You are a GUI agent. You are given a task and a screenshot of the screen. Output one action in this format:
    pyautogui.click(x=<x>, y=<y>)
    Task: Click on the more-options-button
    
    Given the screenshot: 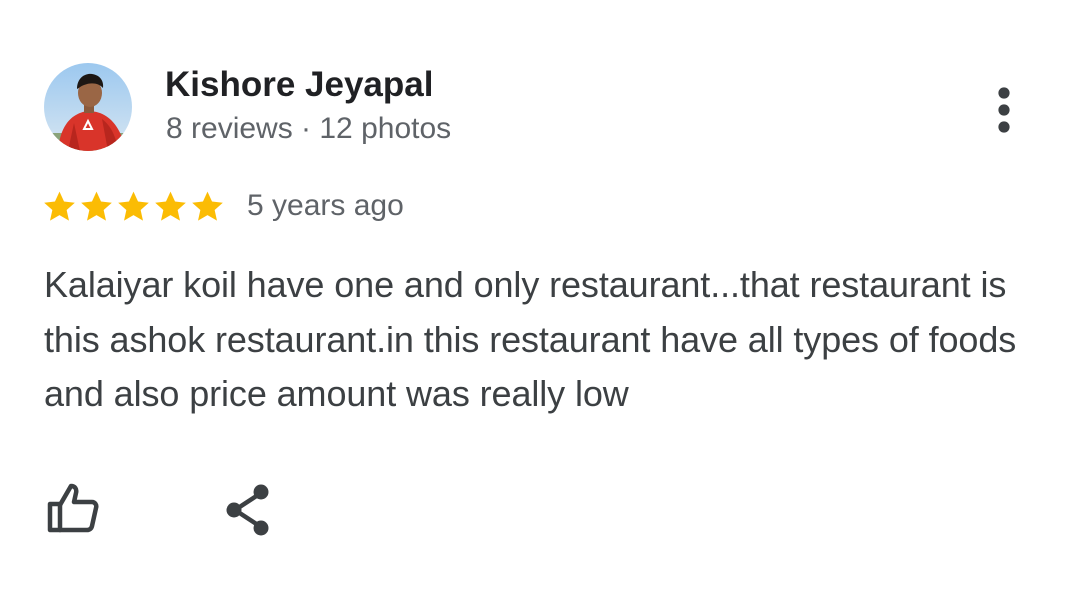 What is the action you would take?
    pyautogui.click(x=1004, y=110)
    